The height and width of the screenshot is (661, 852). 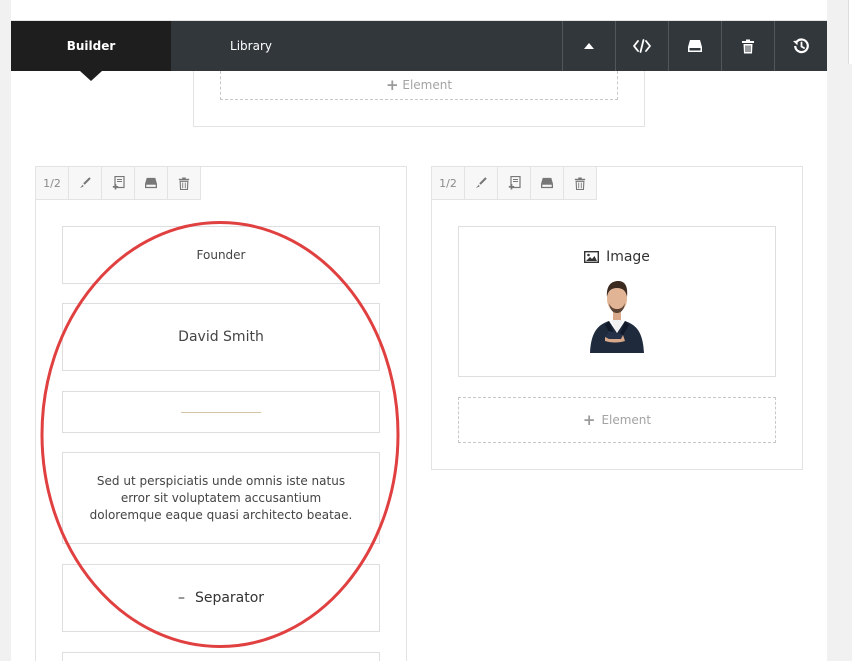 I want to click on tab-library: Library, so click(x=251, y=46).